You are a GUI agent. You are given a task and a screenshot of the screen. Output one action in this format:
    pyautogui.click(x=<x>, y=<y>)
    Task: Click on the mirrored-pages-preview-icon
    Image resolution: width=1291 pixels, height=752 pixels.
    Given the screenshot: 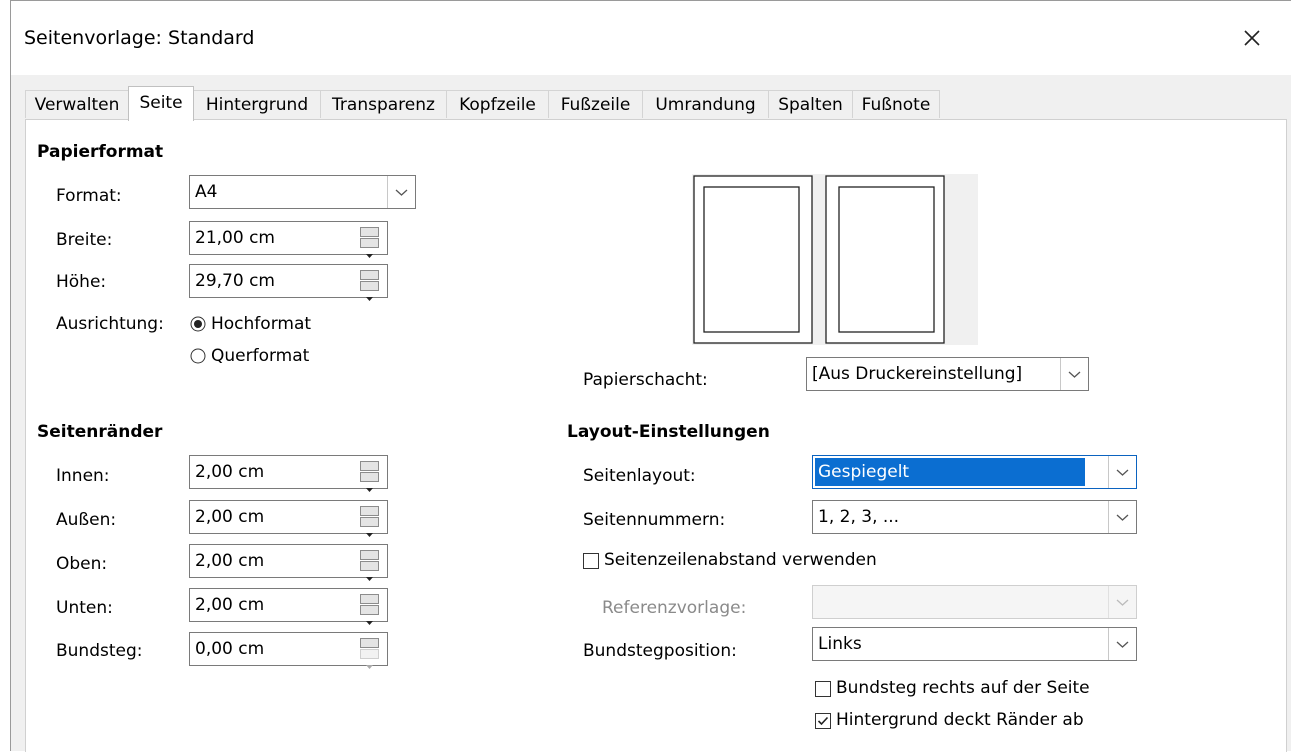 What is the action you would take?
    pyautogui.click(x=819, y=259)
    